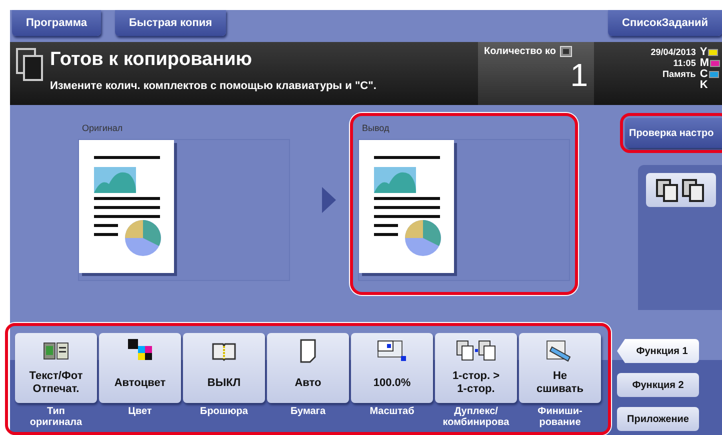  Describe the element at coordinates (308, 368) in the screenshot. I see `function-key: Авто` at that location.